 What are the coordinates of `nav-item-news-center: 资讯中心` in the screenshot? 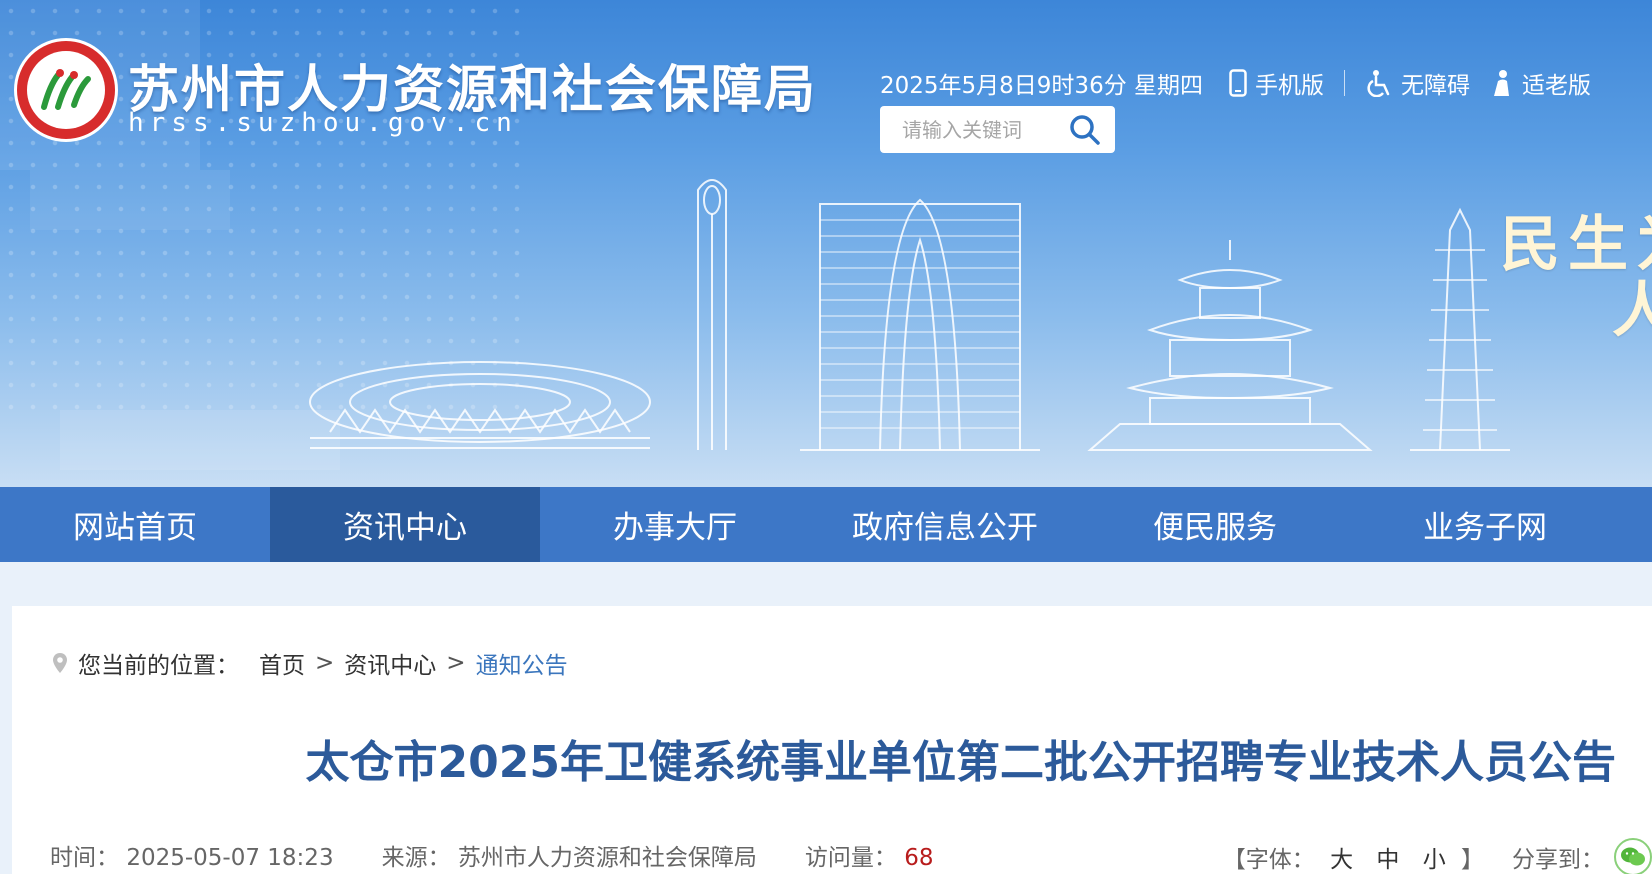 It's located at (405, 524).